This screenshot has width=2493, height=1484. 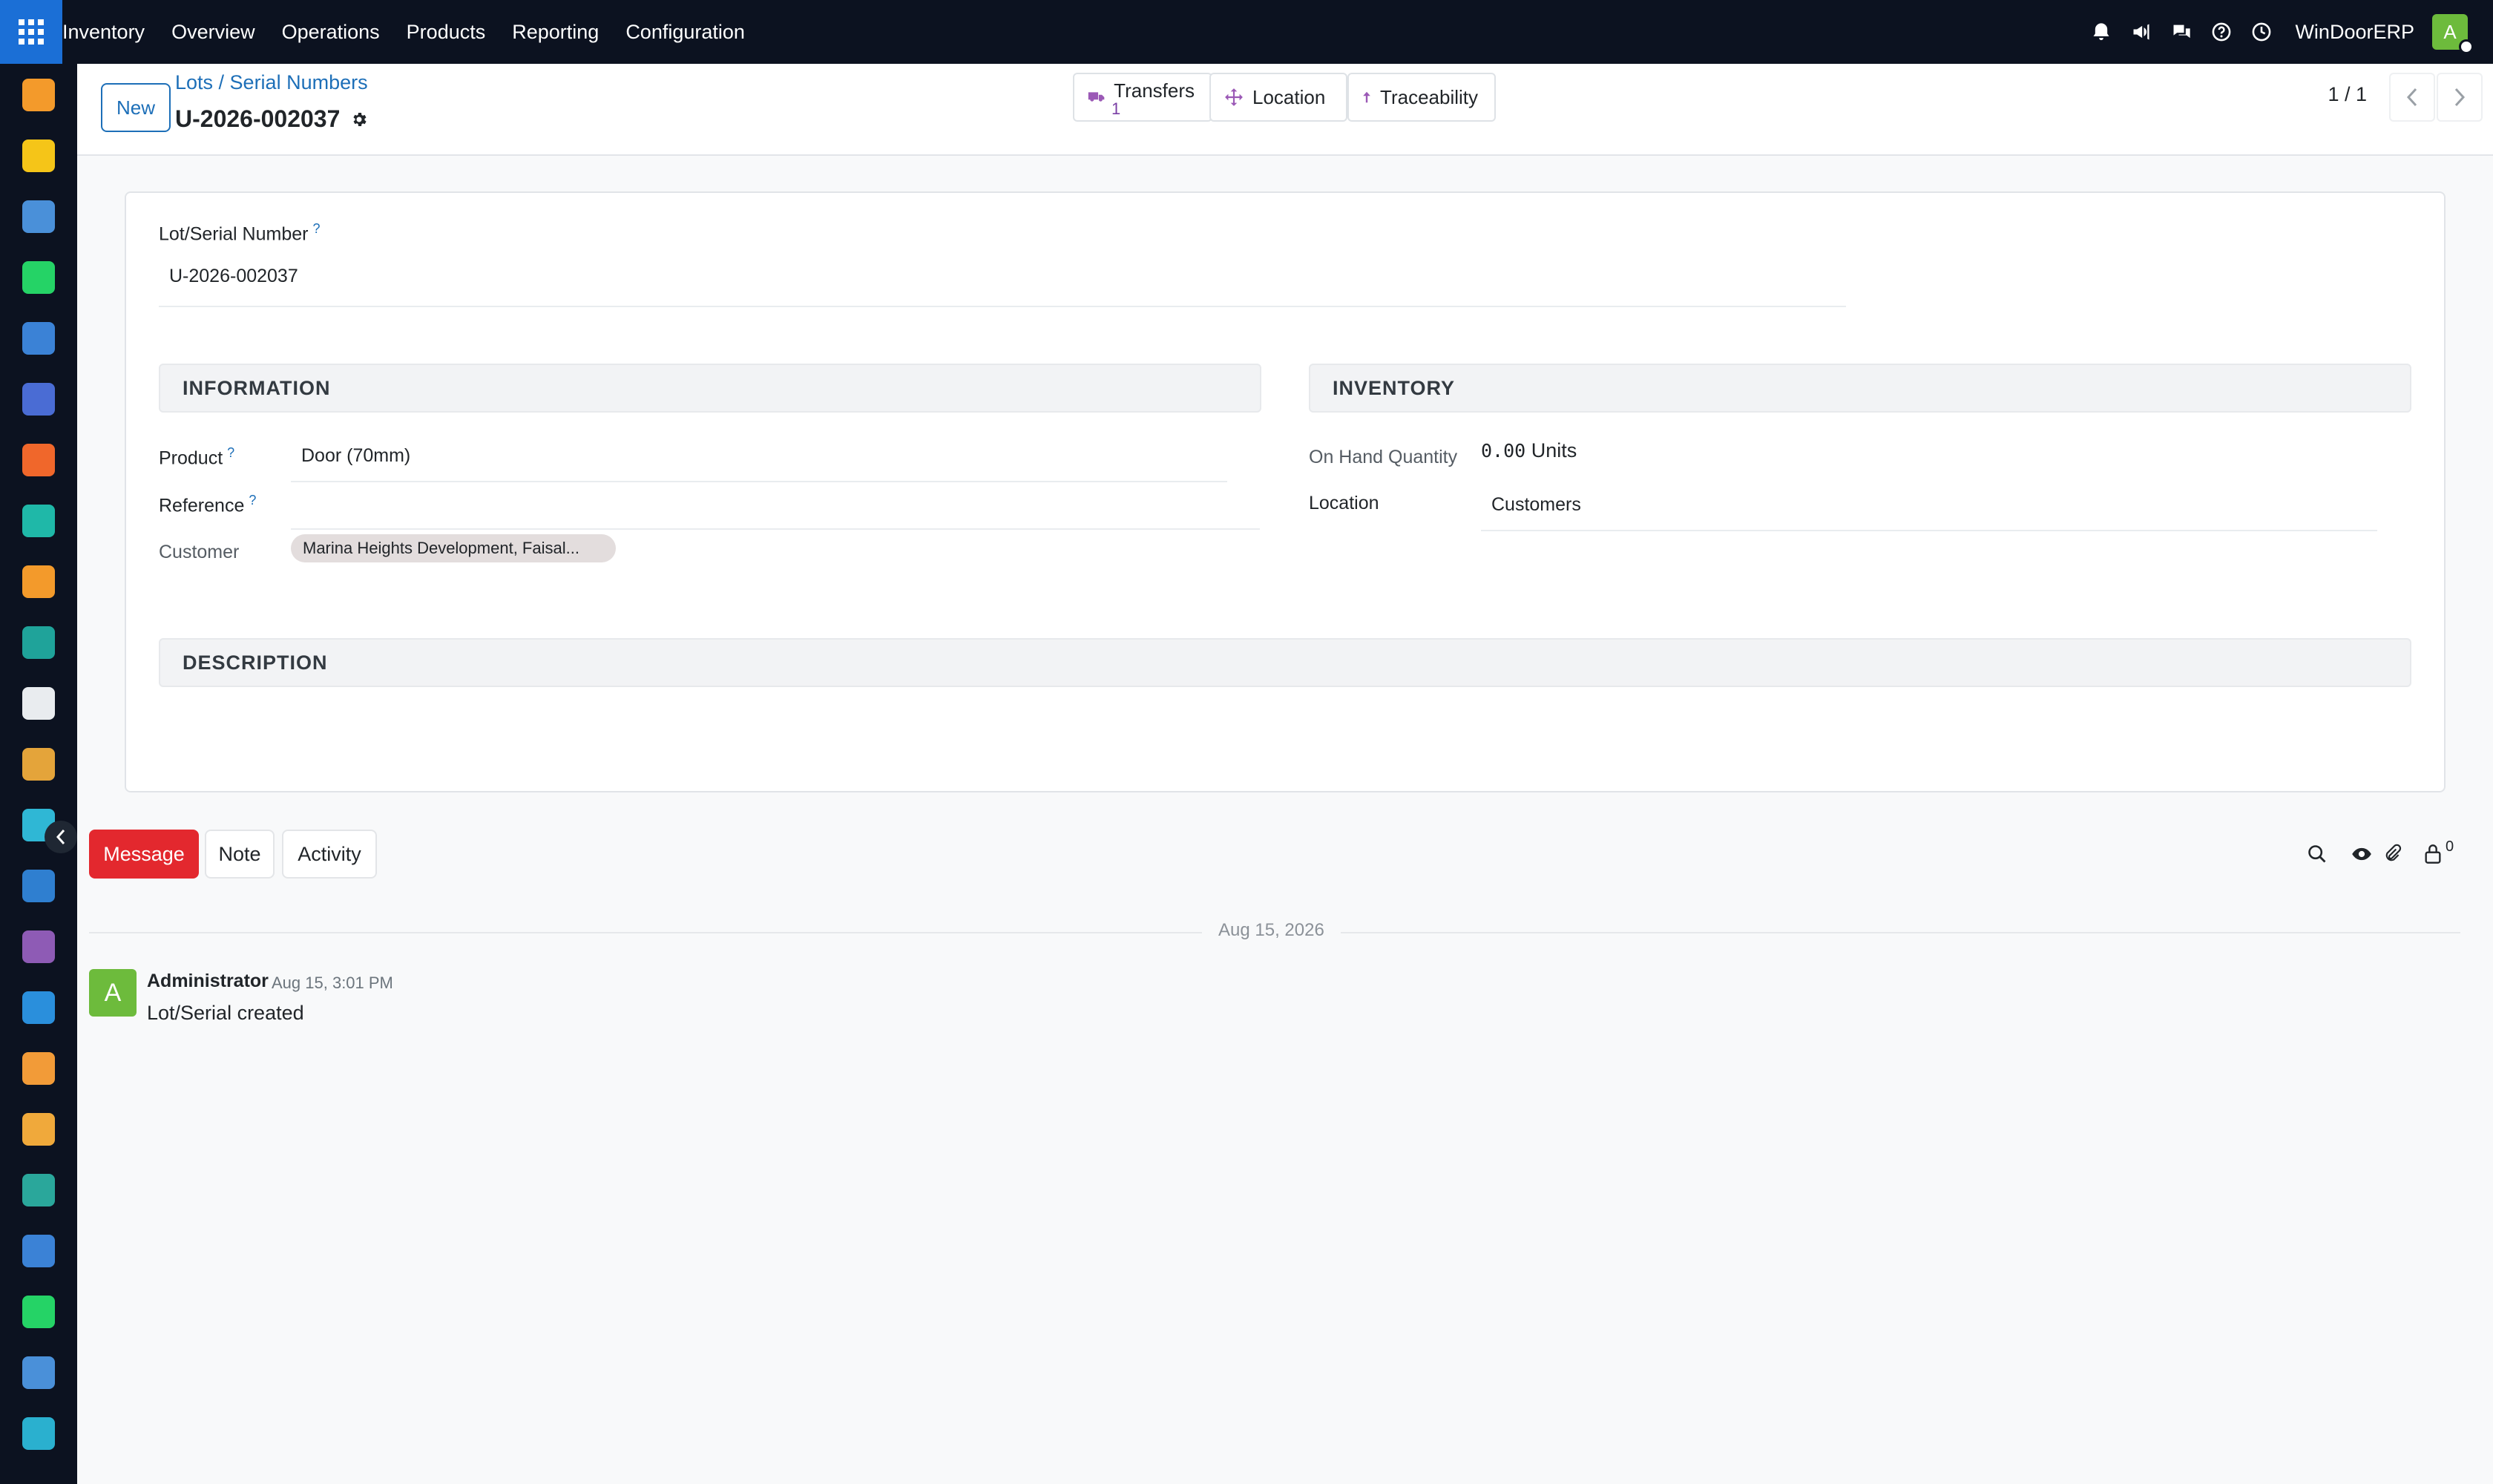 I want to click on eye-icon, so click(x=2361, y=854).